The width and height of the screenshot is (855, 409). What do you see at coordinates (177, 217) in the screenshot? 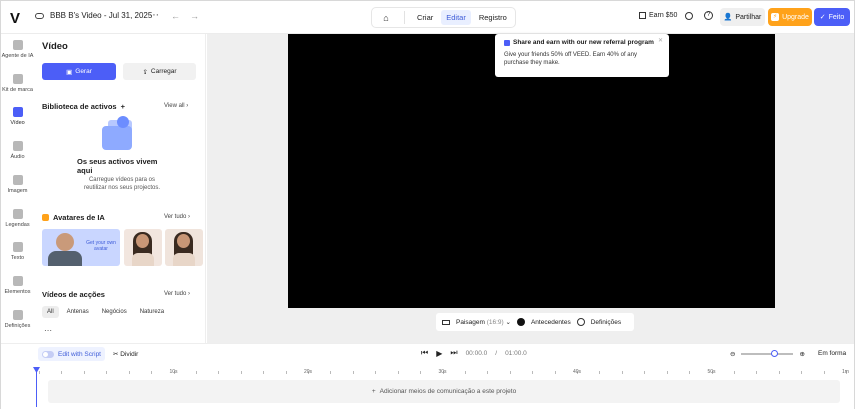
I see `avatars-view-all-link: Ver tudo ›` at bounding box center [177, 217].